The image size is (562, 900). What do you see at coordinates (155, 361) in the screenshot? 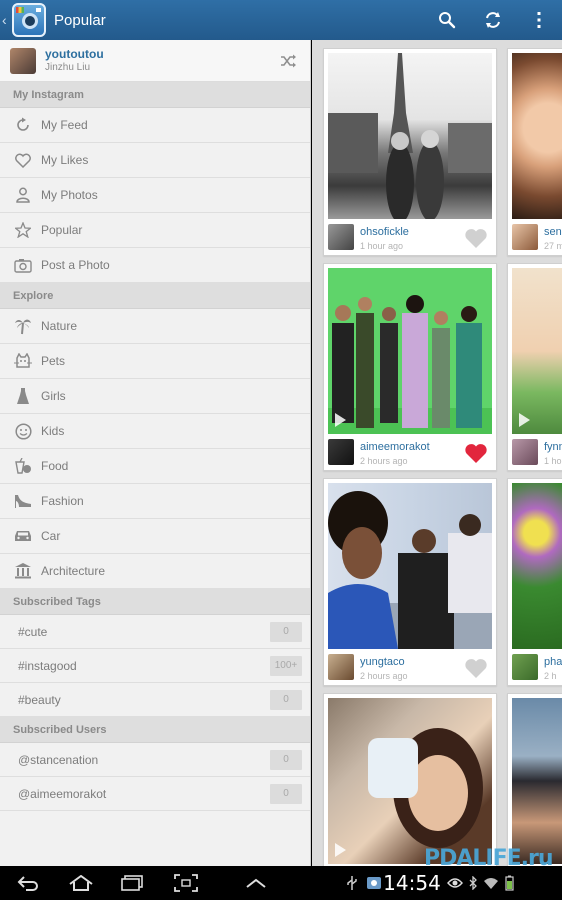
I see `sidebar-item-pets: Pets` at bounding box center [155, 361].